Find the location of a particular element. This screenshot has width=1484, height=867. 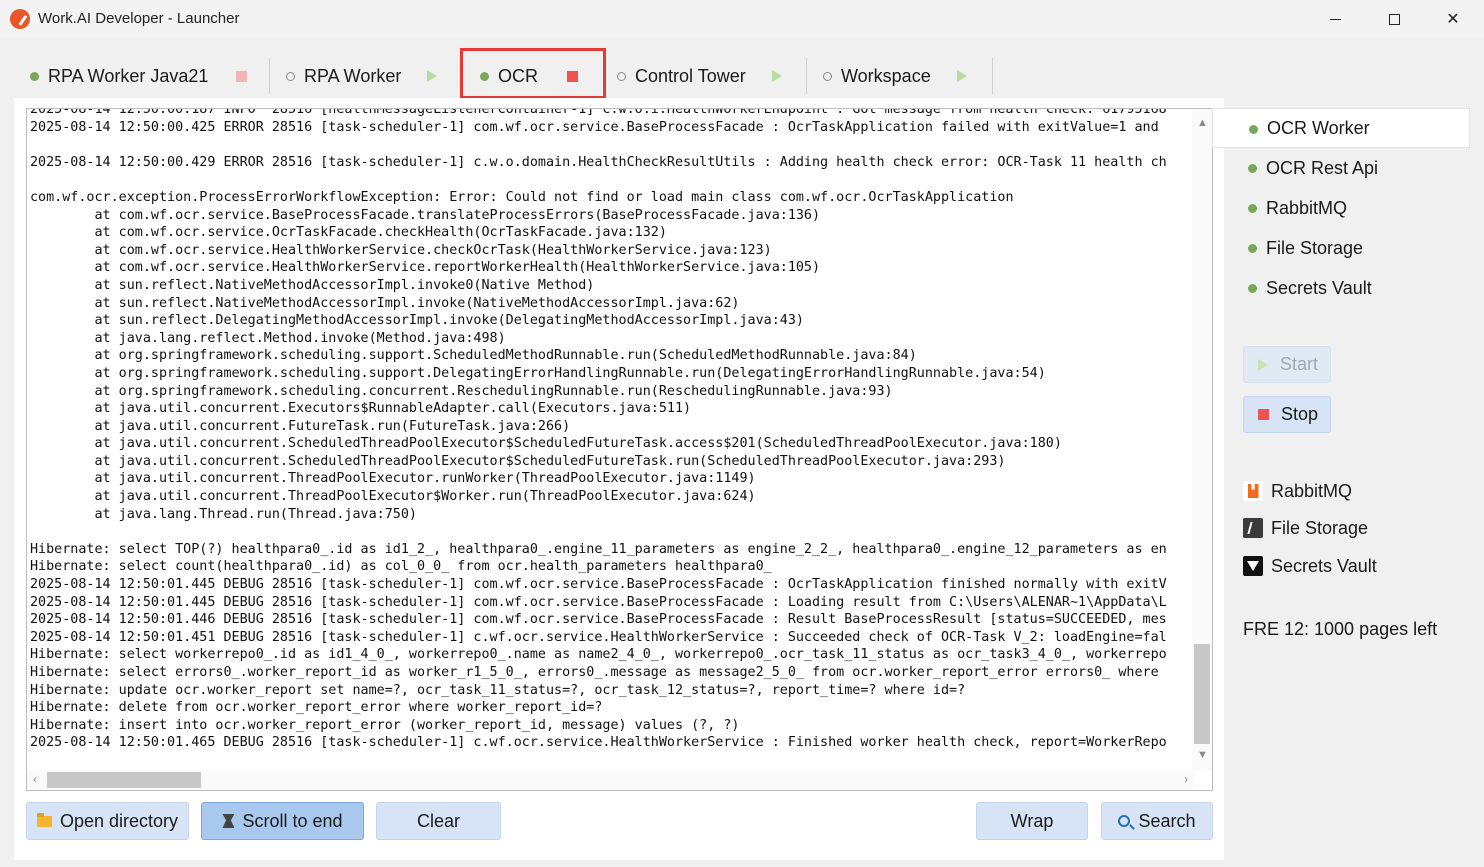

start-label: Start is located at coordinates (1299, 364).